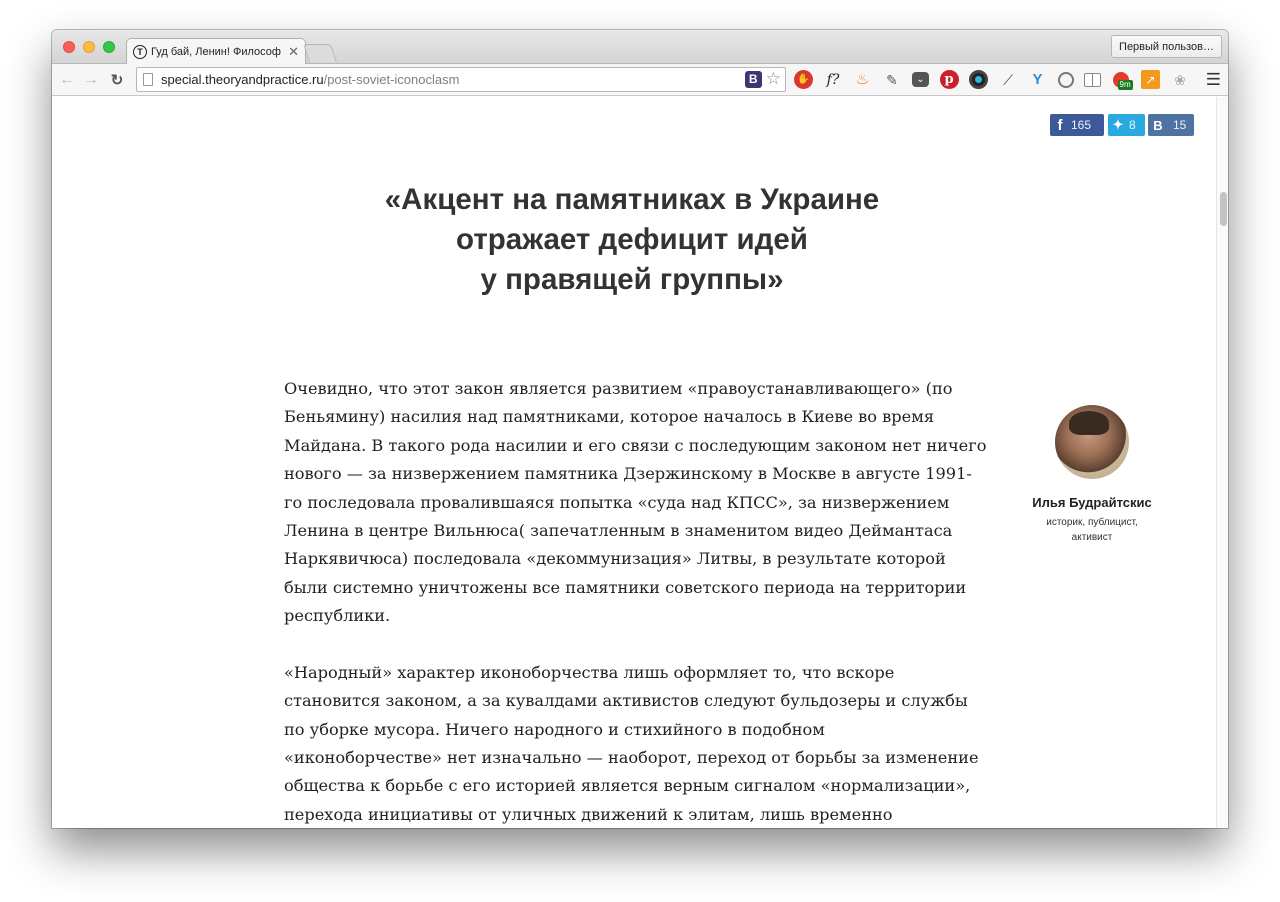  I want to click on twitter-share-button: ✦ 8, so click(1126, 125).